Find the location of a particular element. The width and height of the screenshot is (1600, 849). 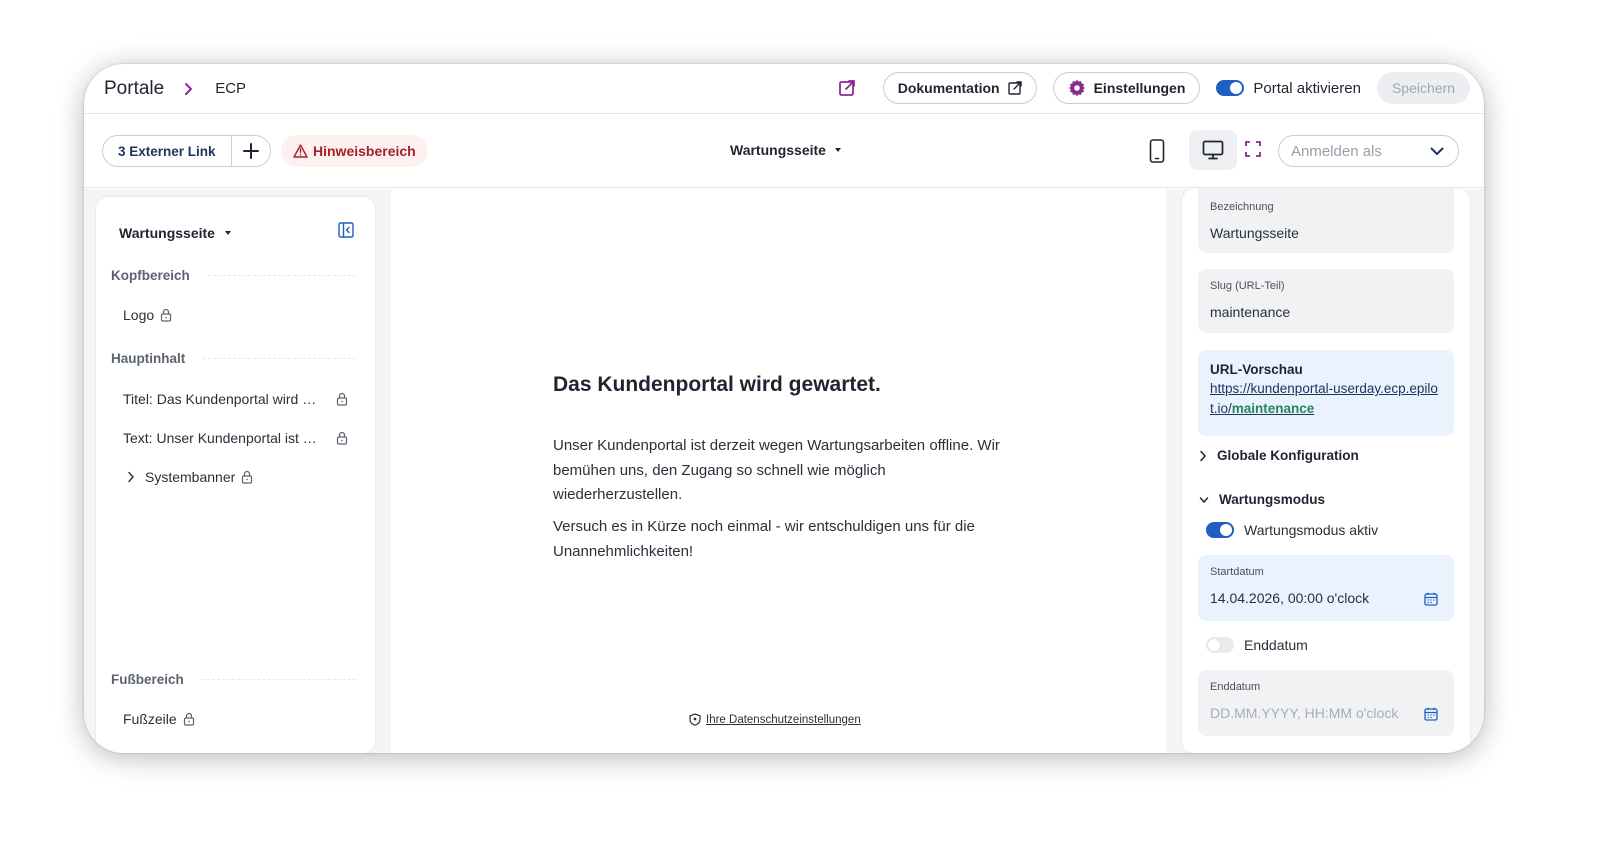

external-link-button: 3 Externer Link is located at coordinates (167, 151).